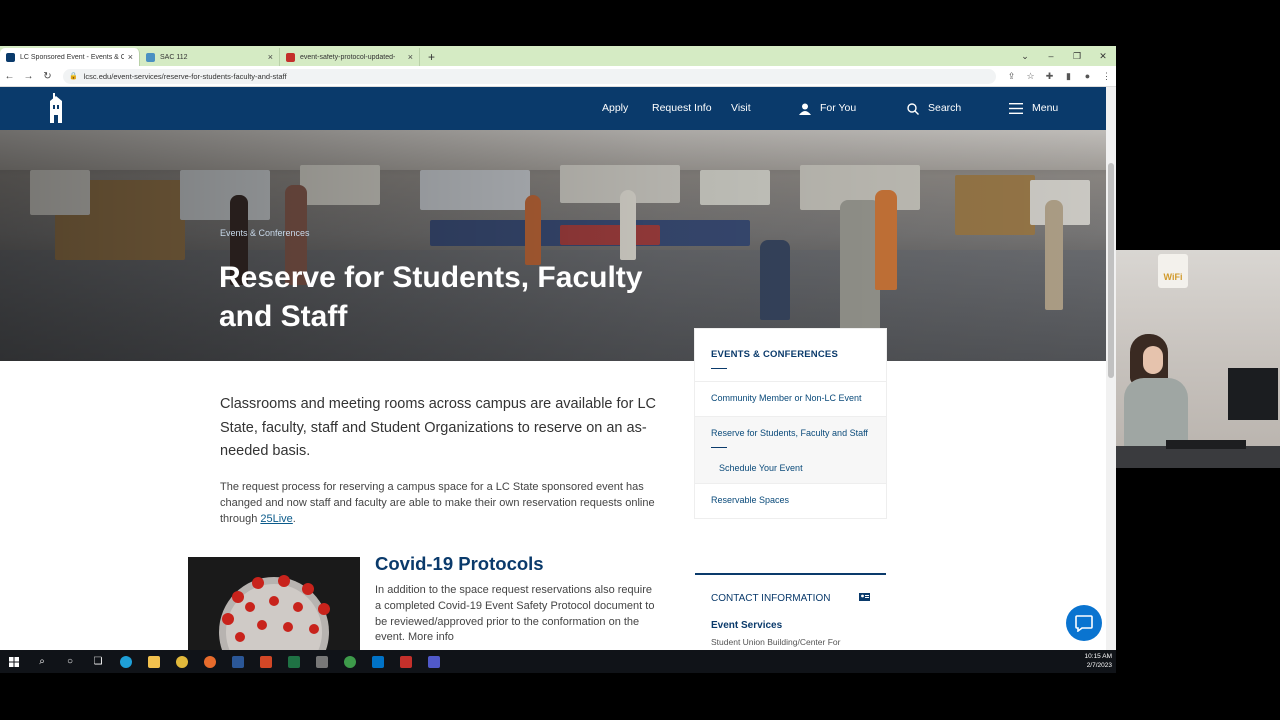 This screenshot has width=1280, height=720. I want to click on sidenav-item-community-member: Community Member or Non-LC Event, so click(790, 398).